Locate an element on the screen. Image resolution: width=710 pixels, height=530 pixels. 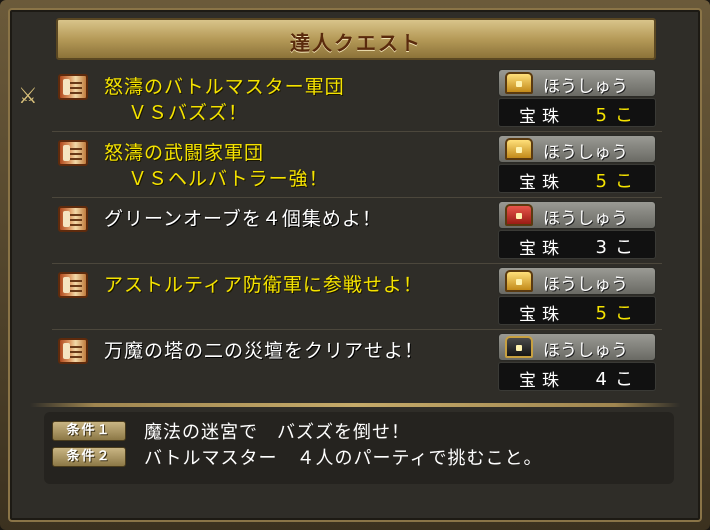
quest-row-4: アストルティア防衛軍に参戦せよ！ ほうしゅう 宝珠 5こ is located at coordinates (357, 297).